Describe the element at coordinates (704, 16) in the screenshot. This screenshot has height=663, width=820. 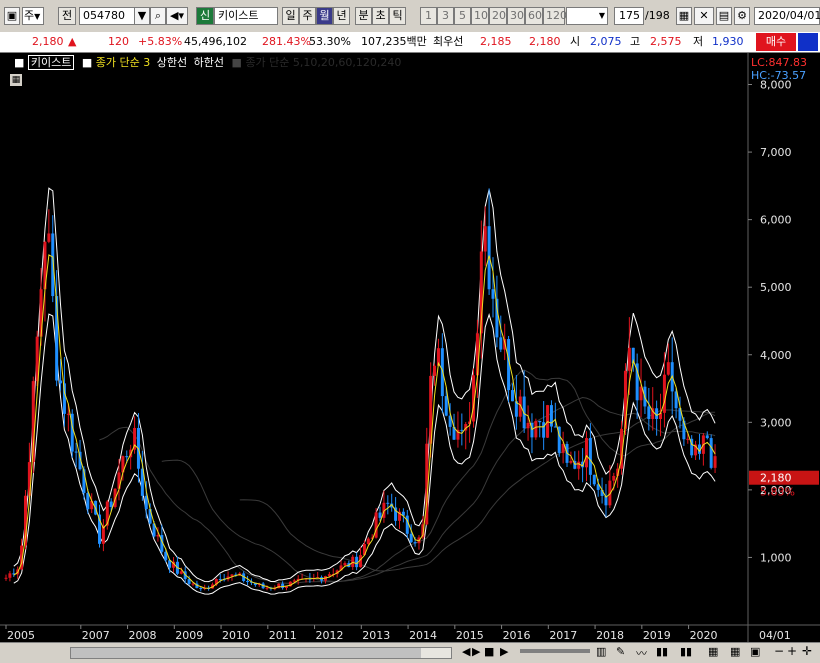
I see `crosshair-icon: ✕` at that location.